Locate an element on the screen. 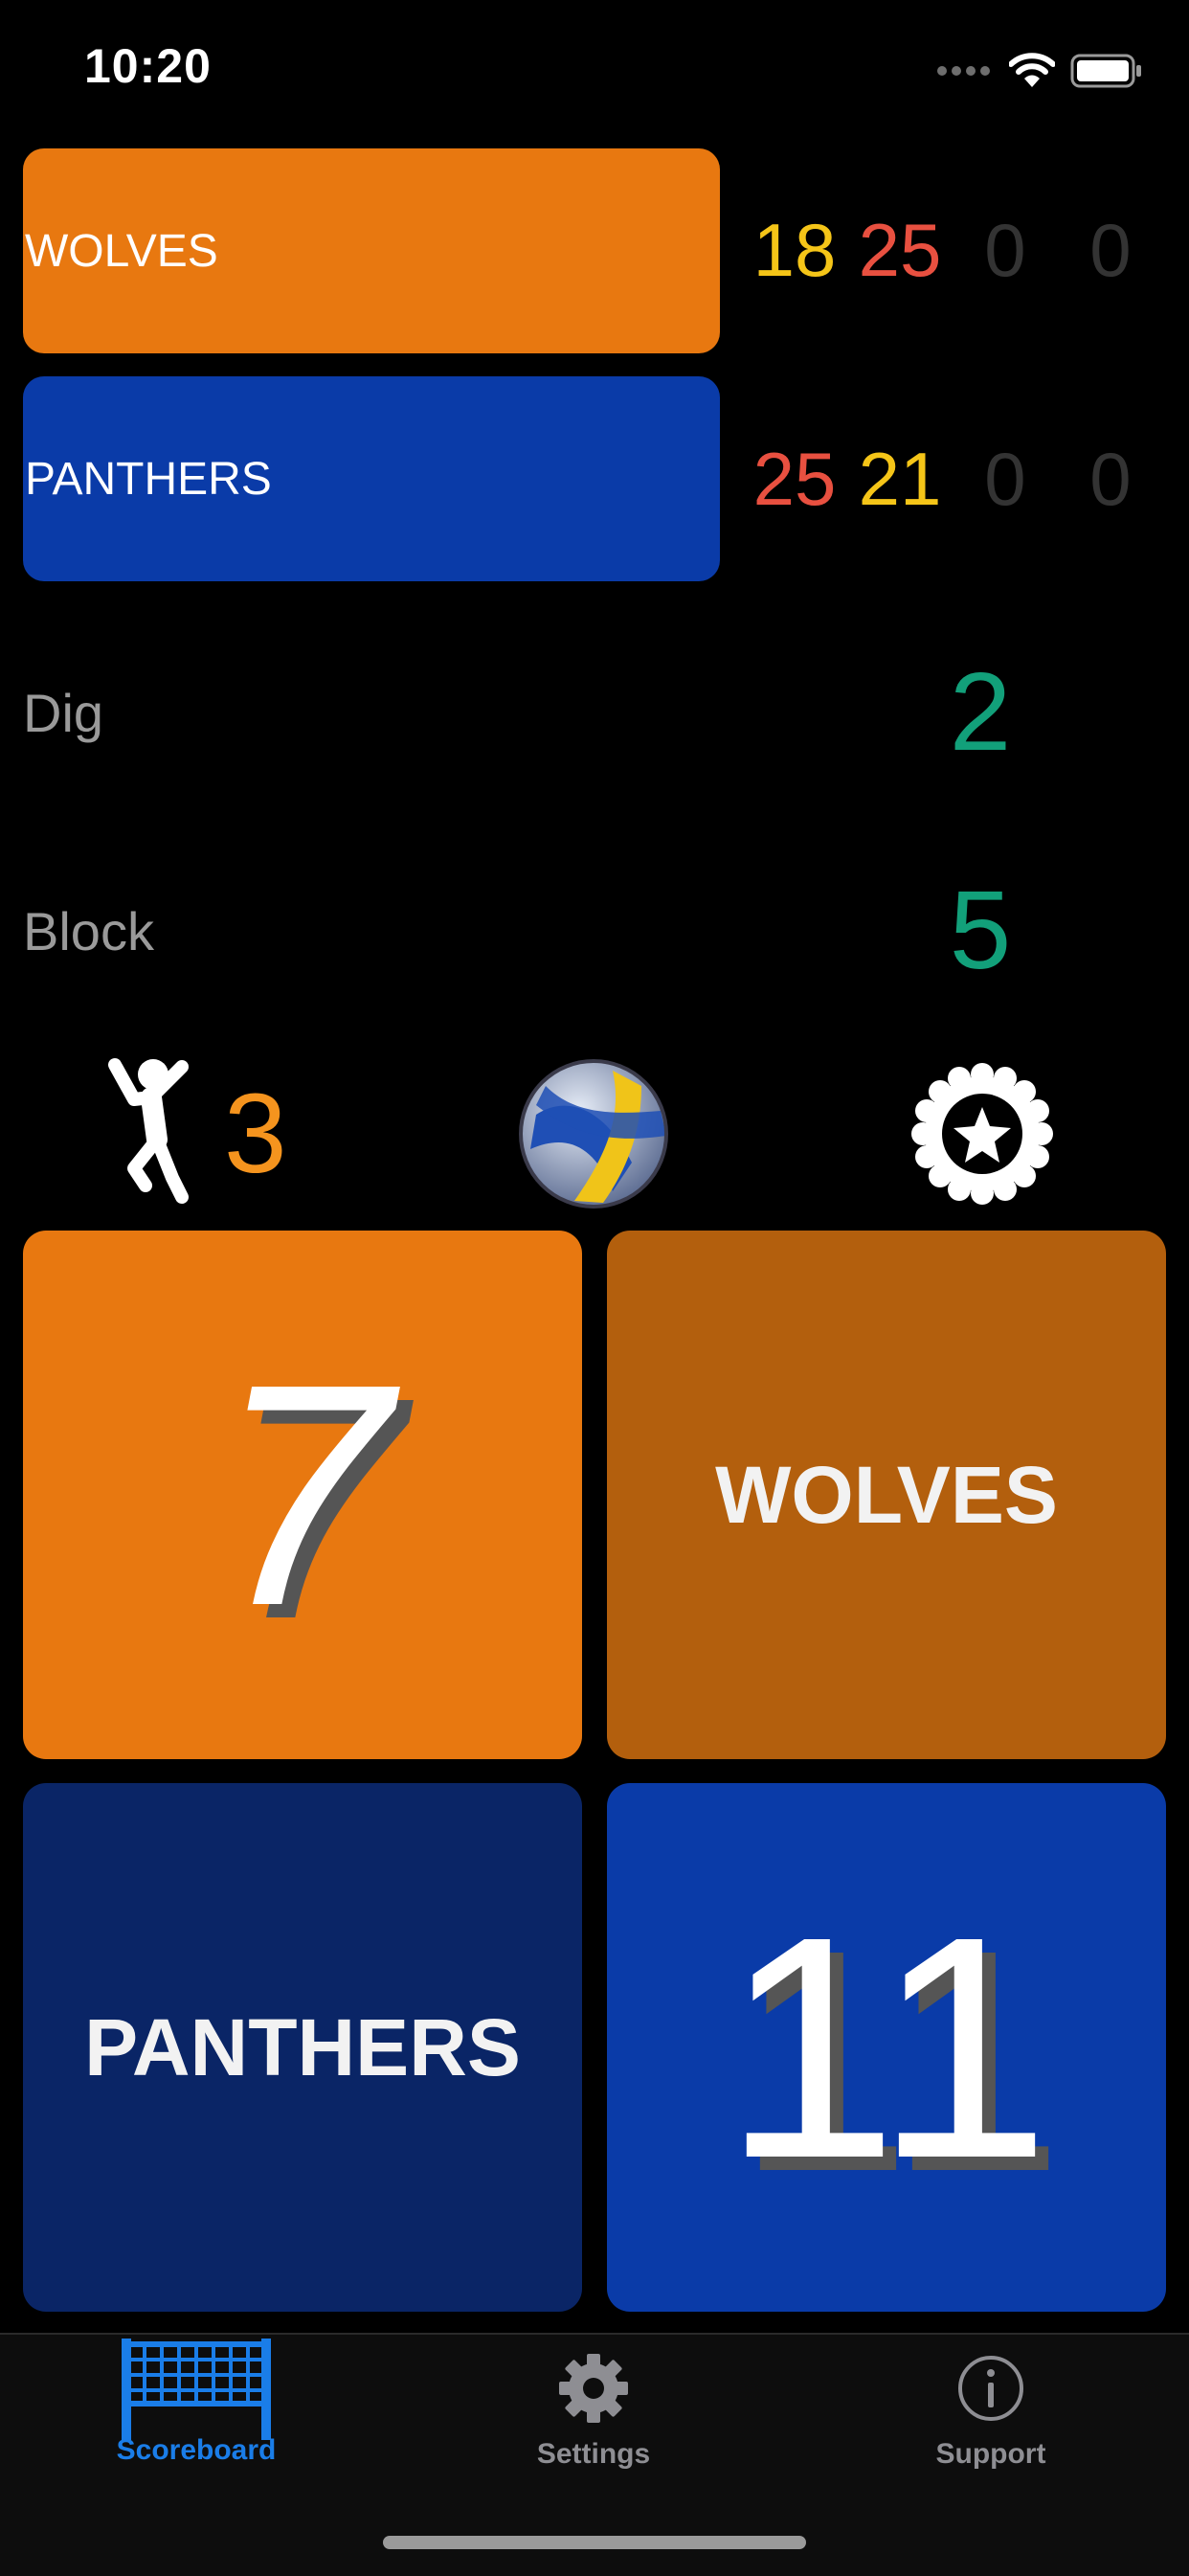 This screenshot has height=2576, width=1189. stat-dig-value: 2 is located at coordinates (980, 711).